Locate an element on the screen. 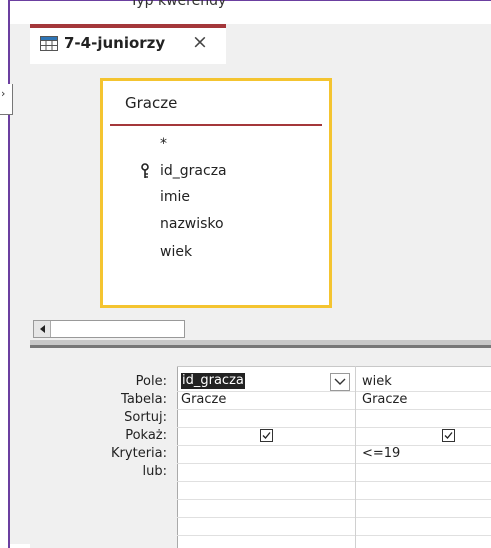 The width and height of the screenshot is (491, 548). window-title: Typ kwerendy is located at coordinates (178, 4).